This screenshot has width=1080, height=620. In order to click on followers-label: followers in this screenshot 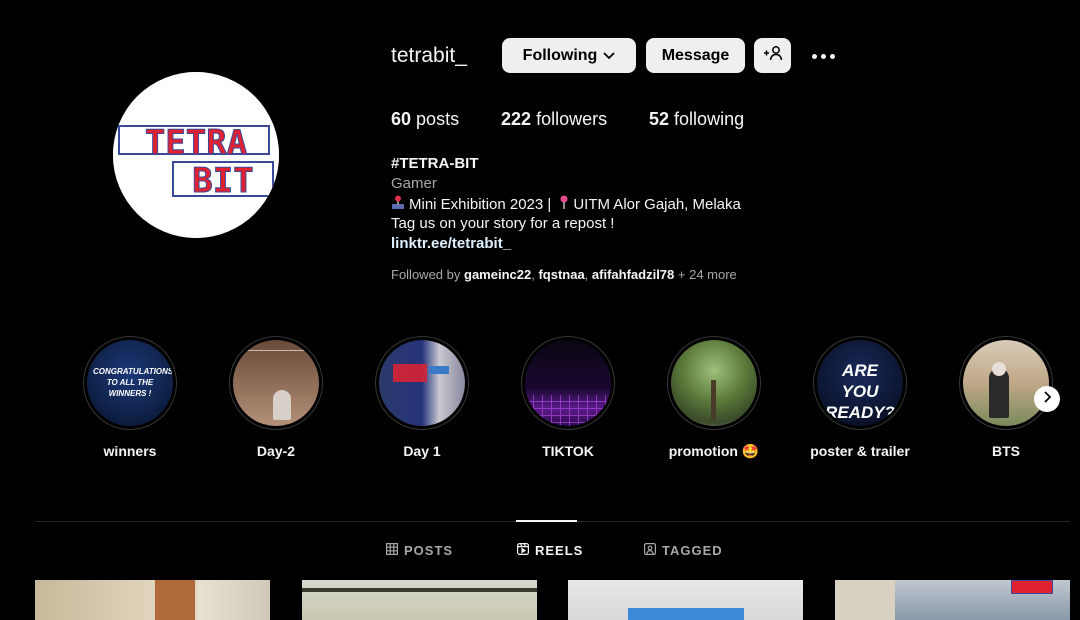, I will do `click(572, 119)`.